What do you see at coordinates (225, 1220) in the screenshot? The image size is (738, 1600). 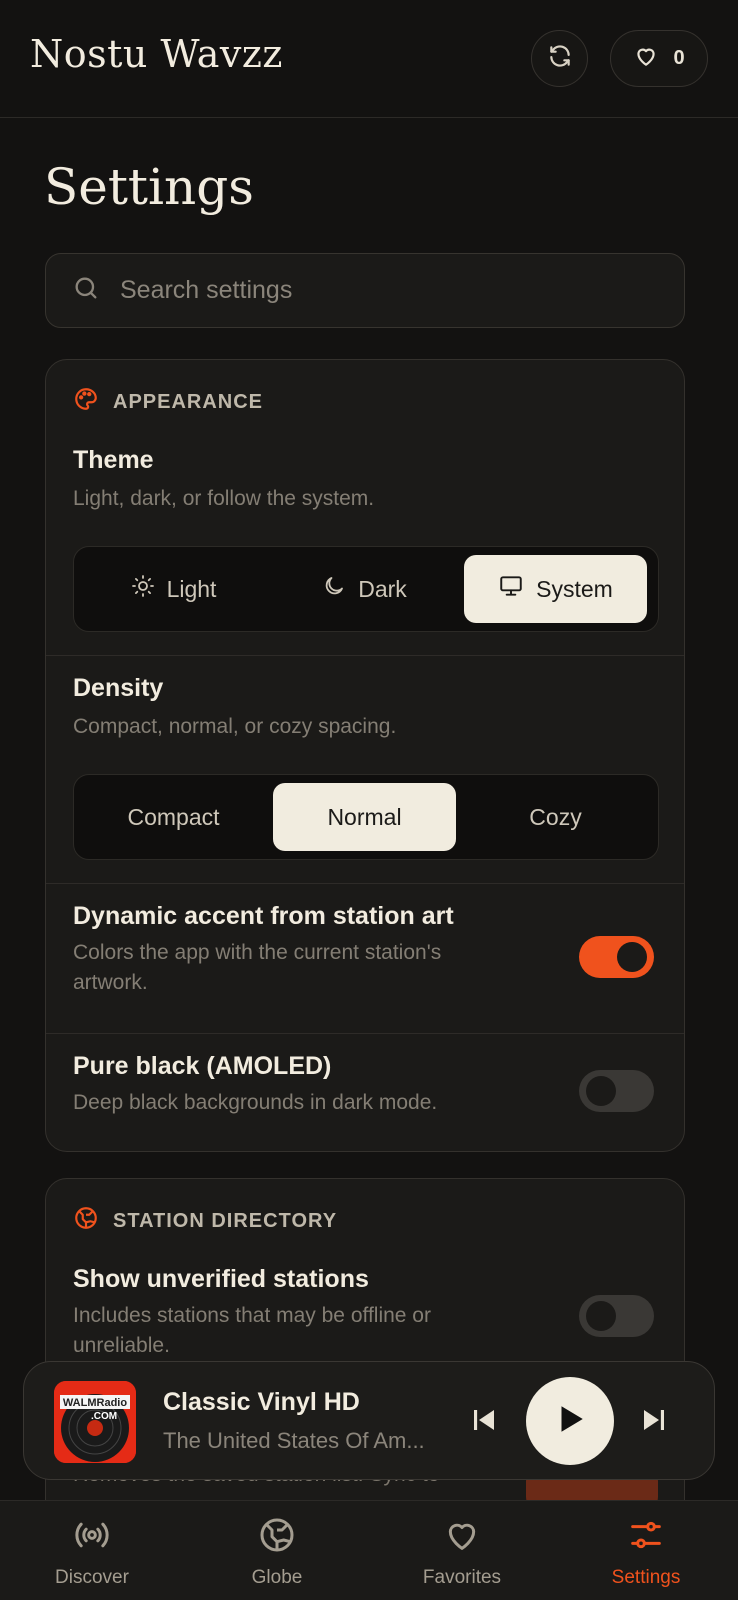 I see `directory-heading: STATION DIRECTORY` at bounding box center [225, 1220].